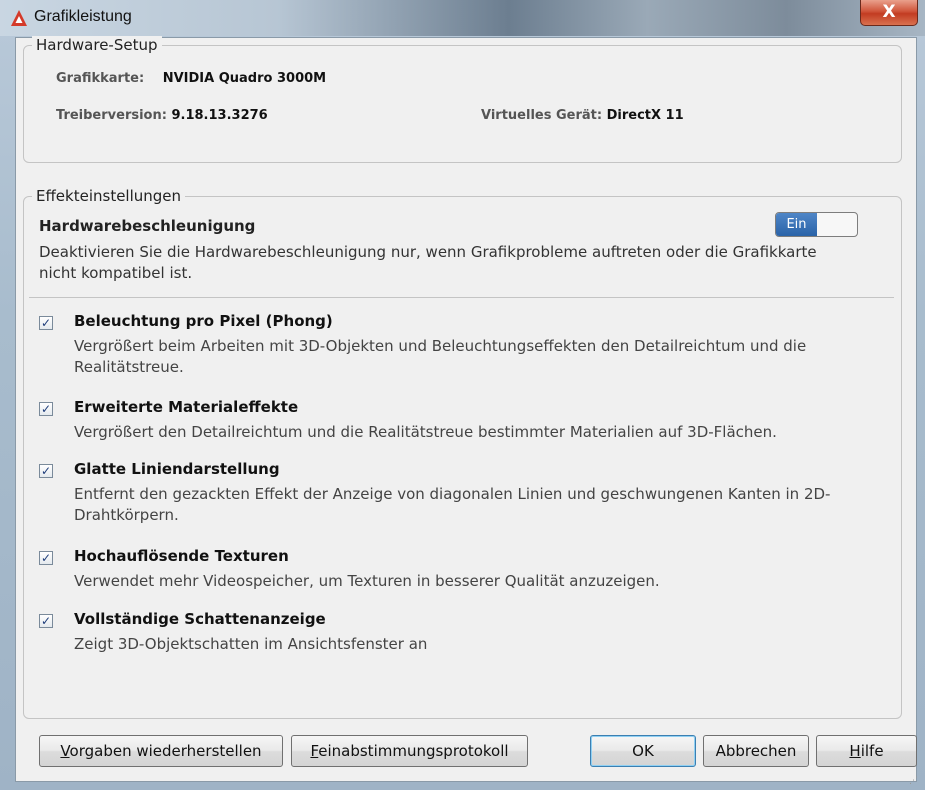 The height and width of the screenshot is (790, 925). I want to click on cancel-label: Abbrechen, so click(756, 751).